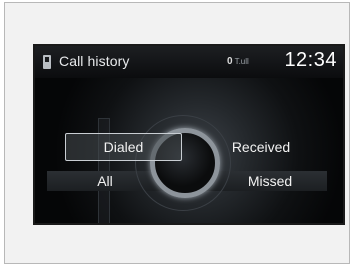 This screenshot has height=268, width=356. What do you see at coordinates (47, 62) in the screenshot?
I see `phone-icon` at bounding box center [47, 62].